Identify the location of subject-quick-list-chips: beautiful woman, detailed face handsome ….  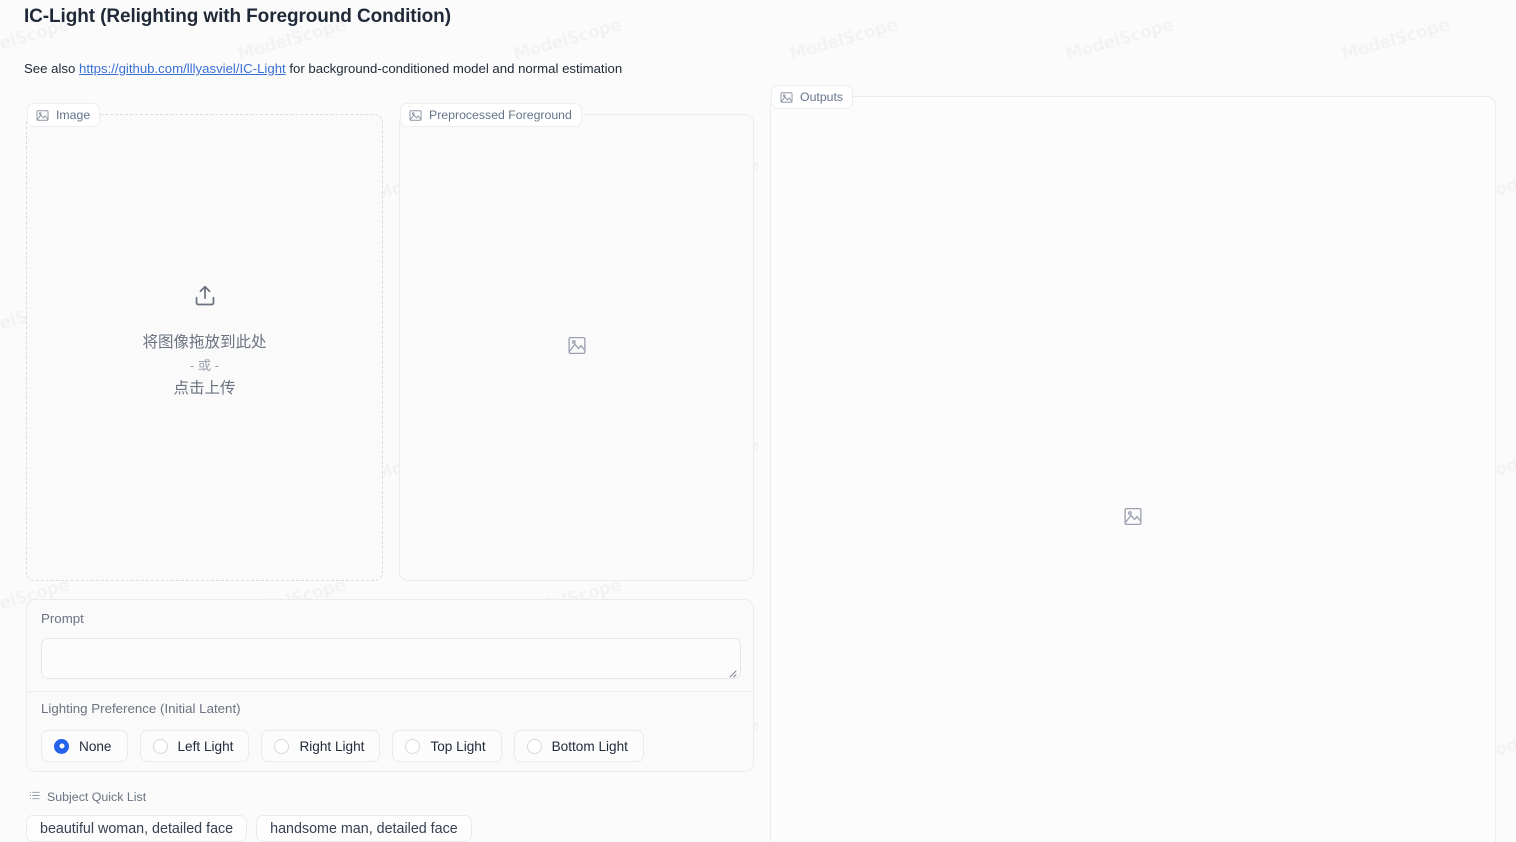
(249, 828).